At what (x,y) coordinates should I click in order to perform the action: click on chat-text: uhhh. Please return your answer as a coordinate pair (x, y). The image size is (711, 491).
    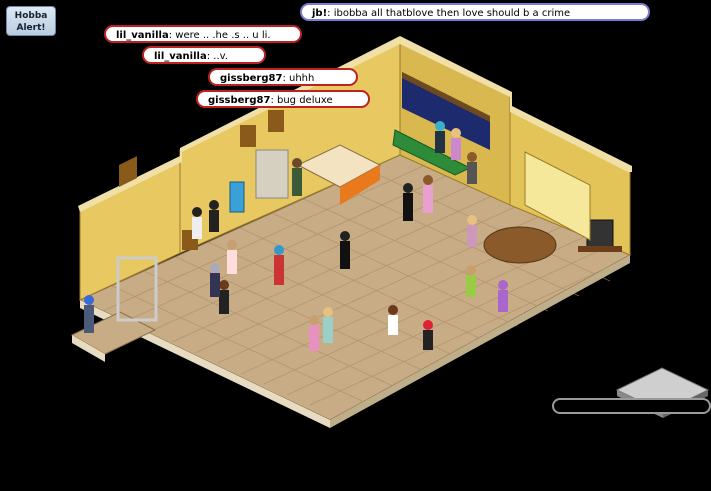
    Looking at the image, I should click on (302, 78).